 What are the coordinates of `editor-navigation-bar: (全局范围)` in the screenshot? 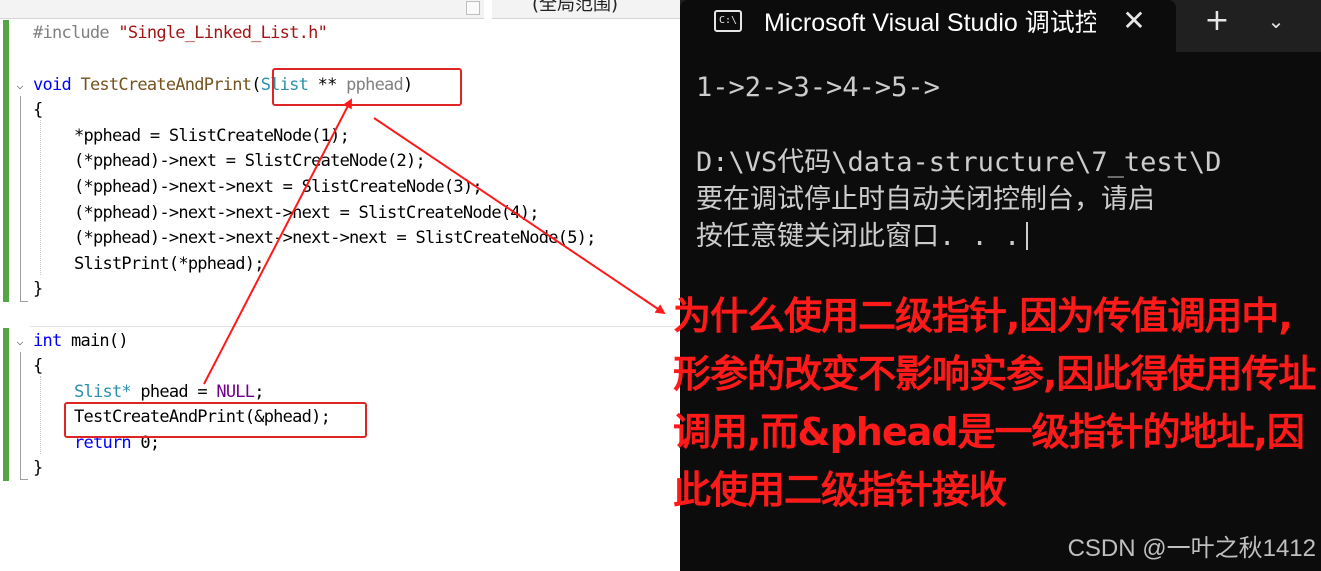 It's located at (340, 9).